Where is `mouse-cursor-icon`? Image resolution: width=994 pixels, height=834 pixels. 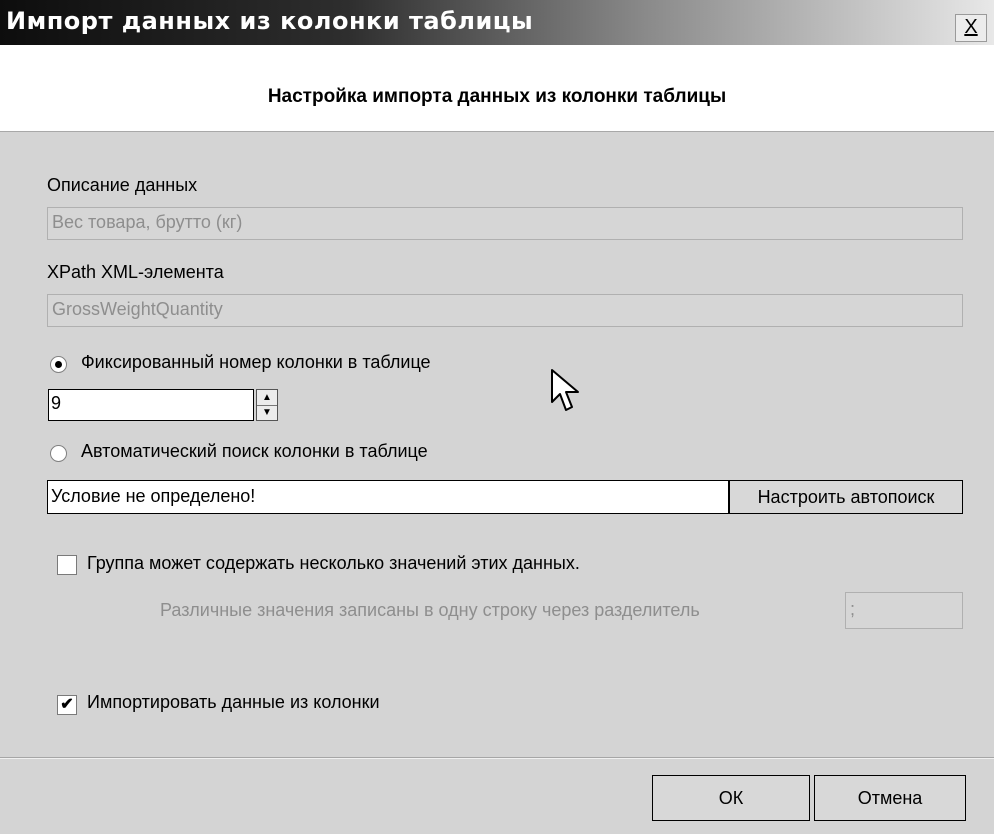
mouse-cursor-icon is located at coordinates (565, 390).